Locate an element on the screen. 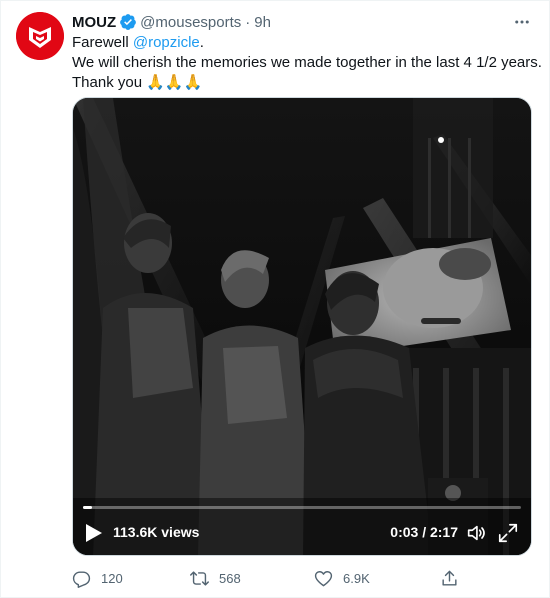 This screenshot has height=598, width=550. share-button is located at coordinates (454, 578).